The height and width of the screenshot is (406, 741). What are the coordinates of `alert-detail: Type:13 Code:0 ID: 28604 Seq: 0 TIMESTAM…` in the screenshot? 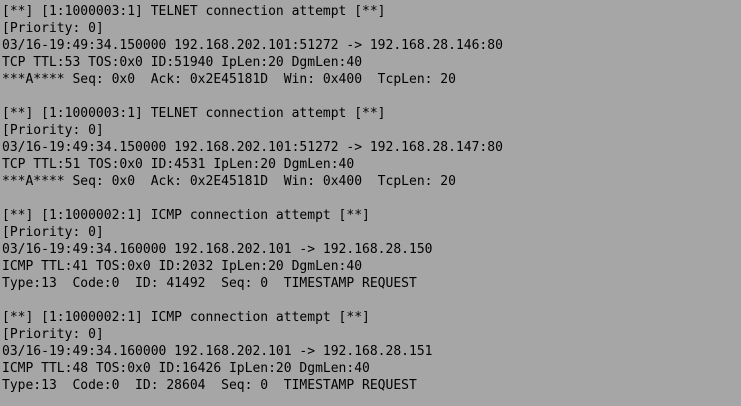 It's located at (209, 385).